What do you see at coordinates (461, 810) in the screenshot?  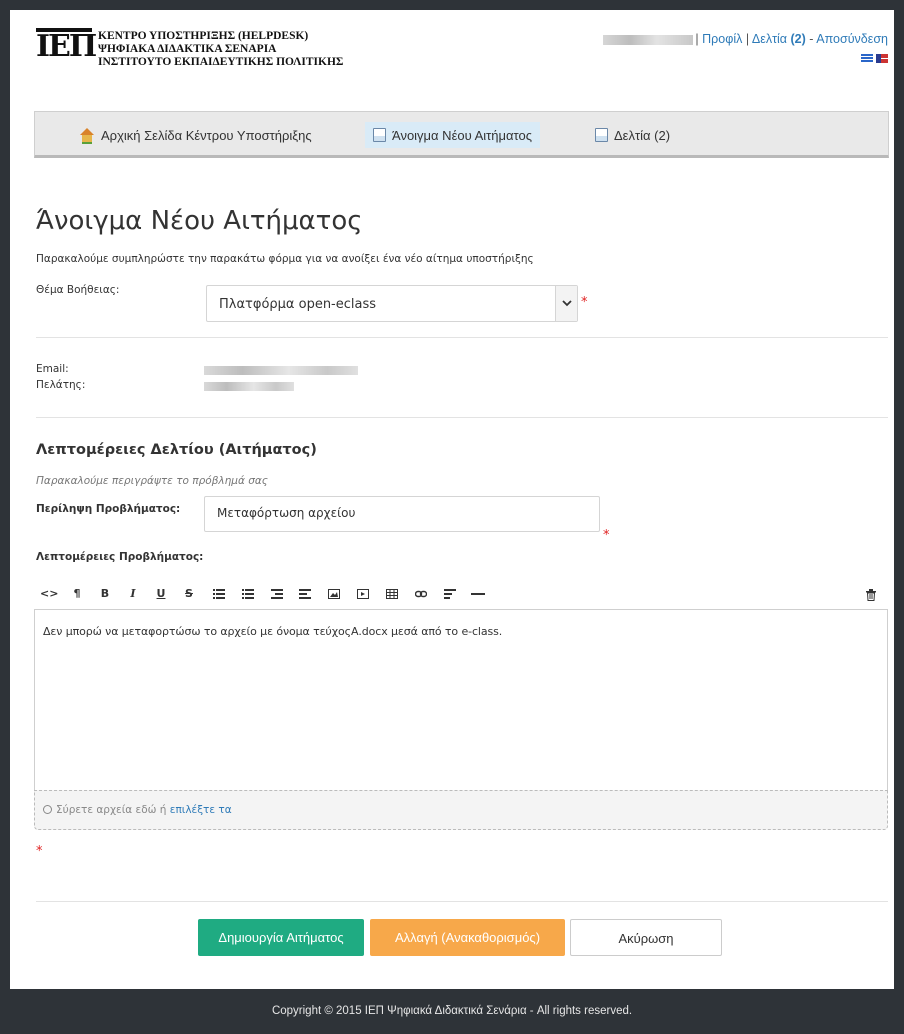 I see `file-dropzone: Σύρετε αρχεία εδώ ή επιλέξτε τα` at bounding box center [461, 810].